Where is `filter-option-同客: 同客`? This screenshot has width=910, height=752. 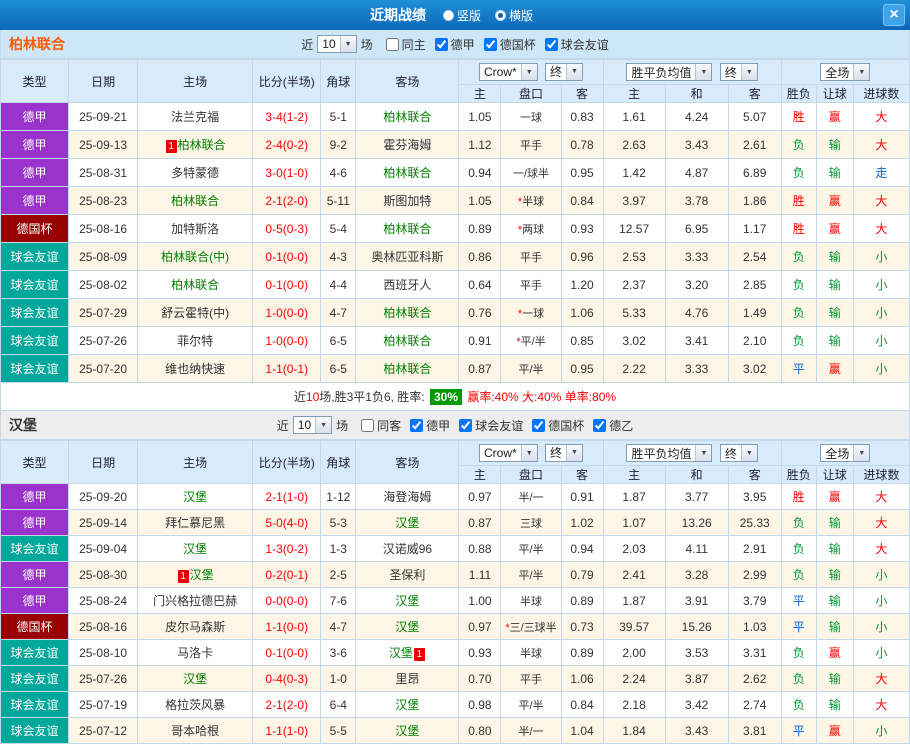
filter-option-同客: 同客 is located at coordinates (381, 425).